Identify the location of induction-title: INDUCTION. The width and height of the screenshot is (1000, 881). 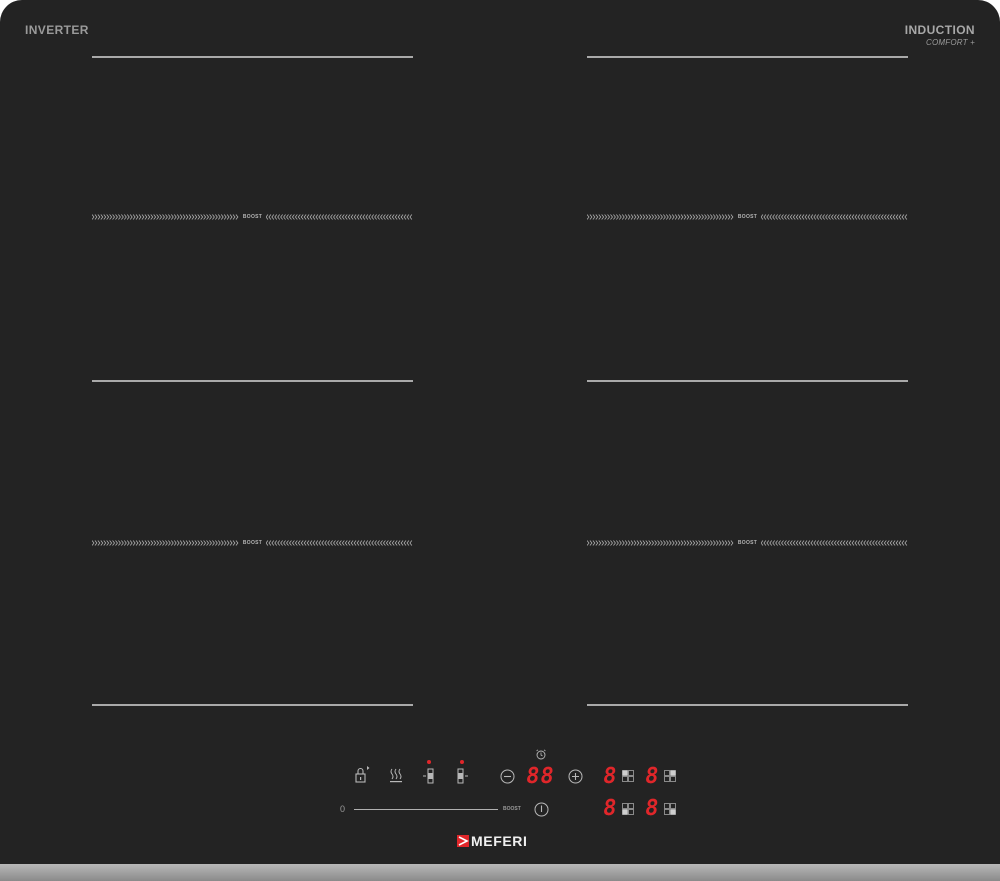
(939, 30).